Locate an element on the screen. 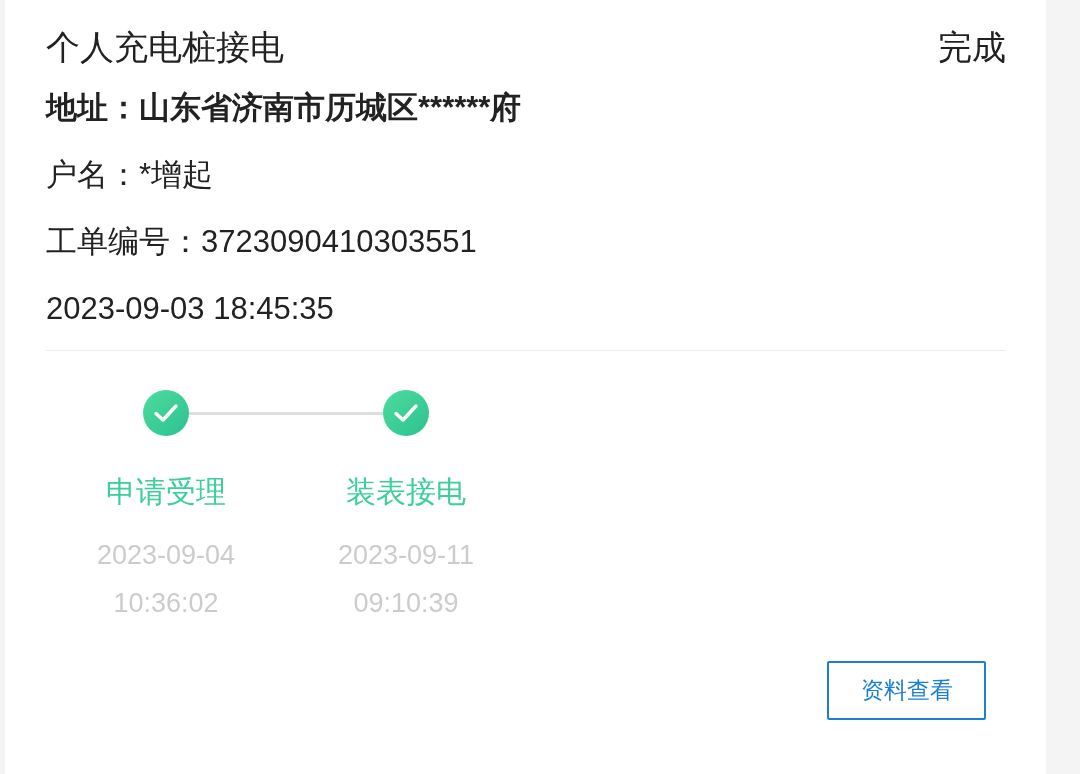  order-title: 个人充电桩接电 is located at coordinates (165, 47).